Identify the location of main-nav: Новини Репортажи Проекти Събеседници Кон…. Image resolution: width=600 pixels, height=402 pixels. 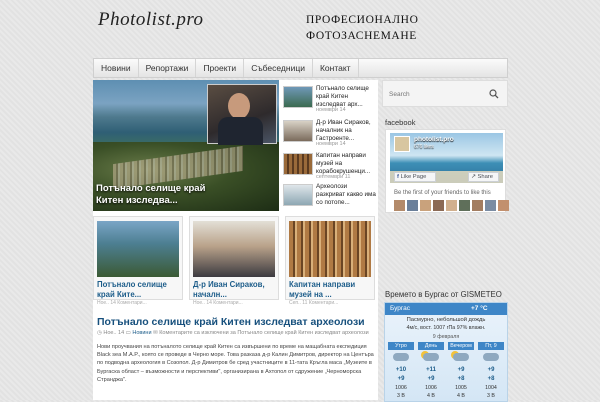
(300, 68).